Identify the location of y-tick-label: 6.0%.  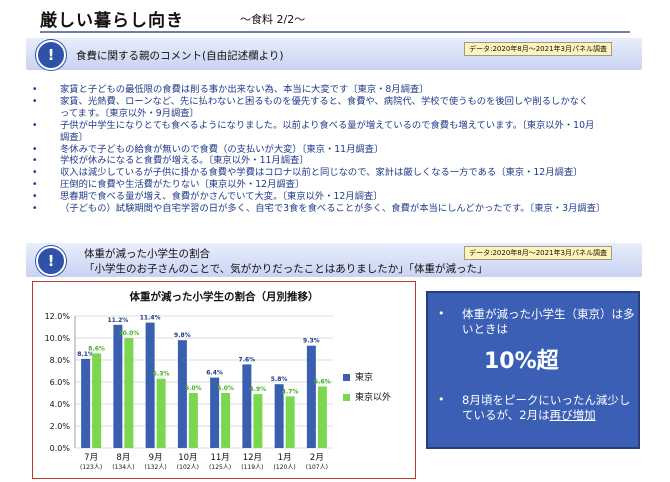
(60, 382).